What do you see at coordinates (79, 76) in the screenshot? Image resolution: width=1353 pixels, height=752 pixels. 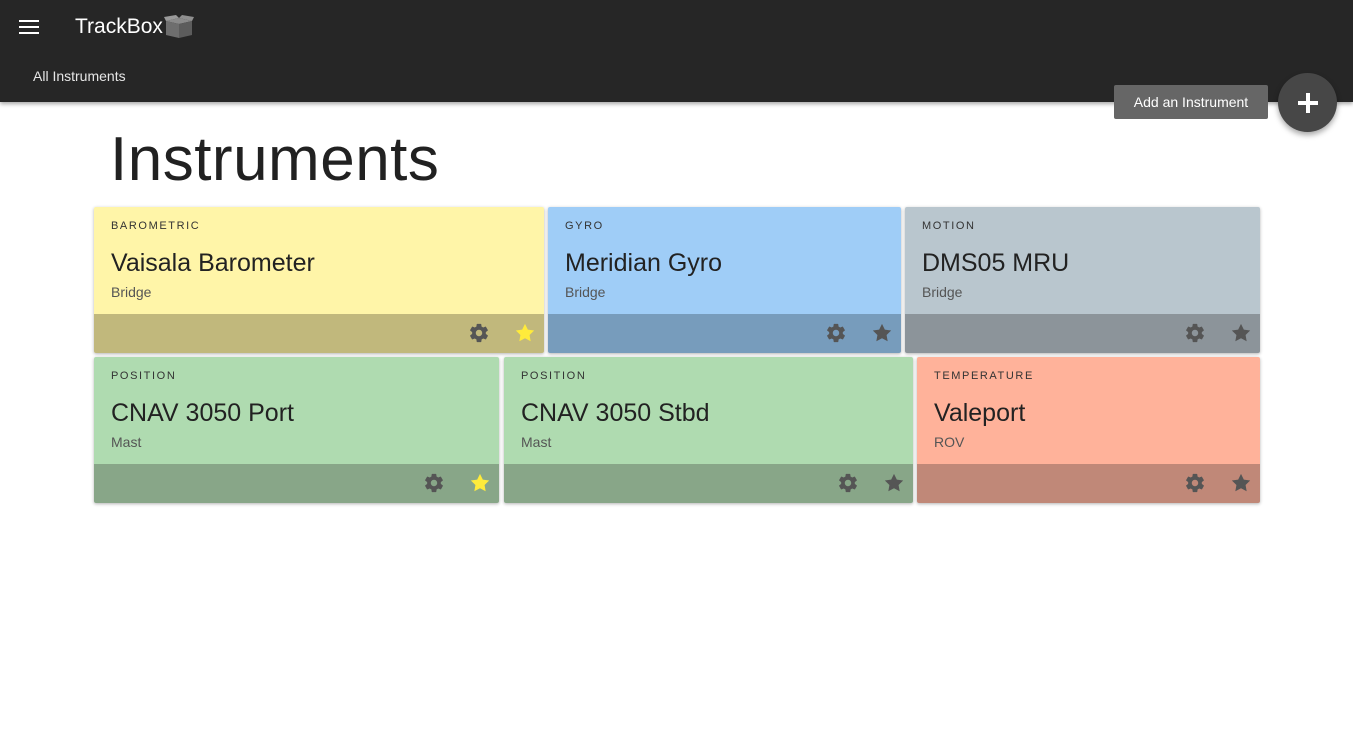 I see `nav-all-instruments: All Instruments` at bounding box center [79, 76].